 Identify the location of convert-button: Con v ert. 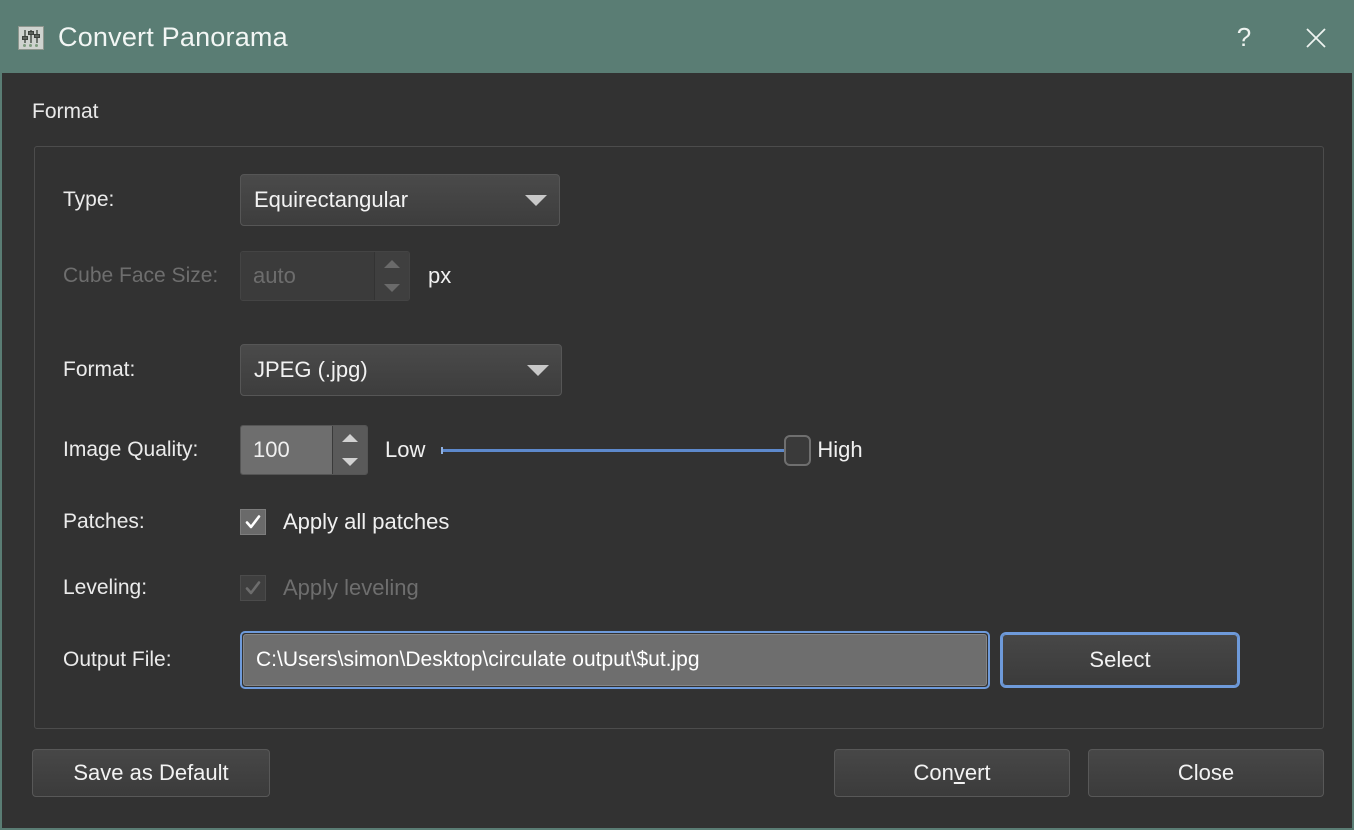
(952, 773).